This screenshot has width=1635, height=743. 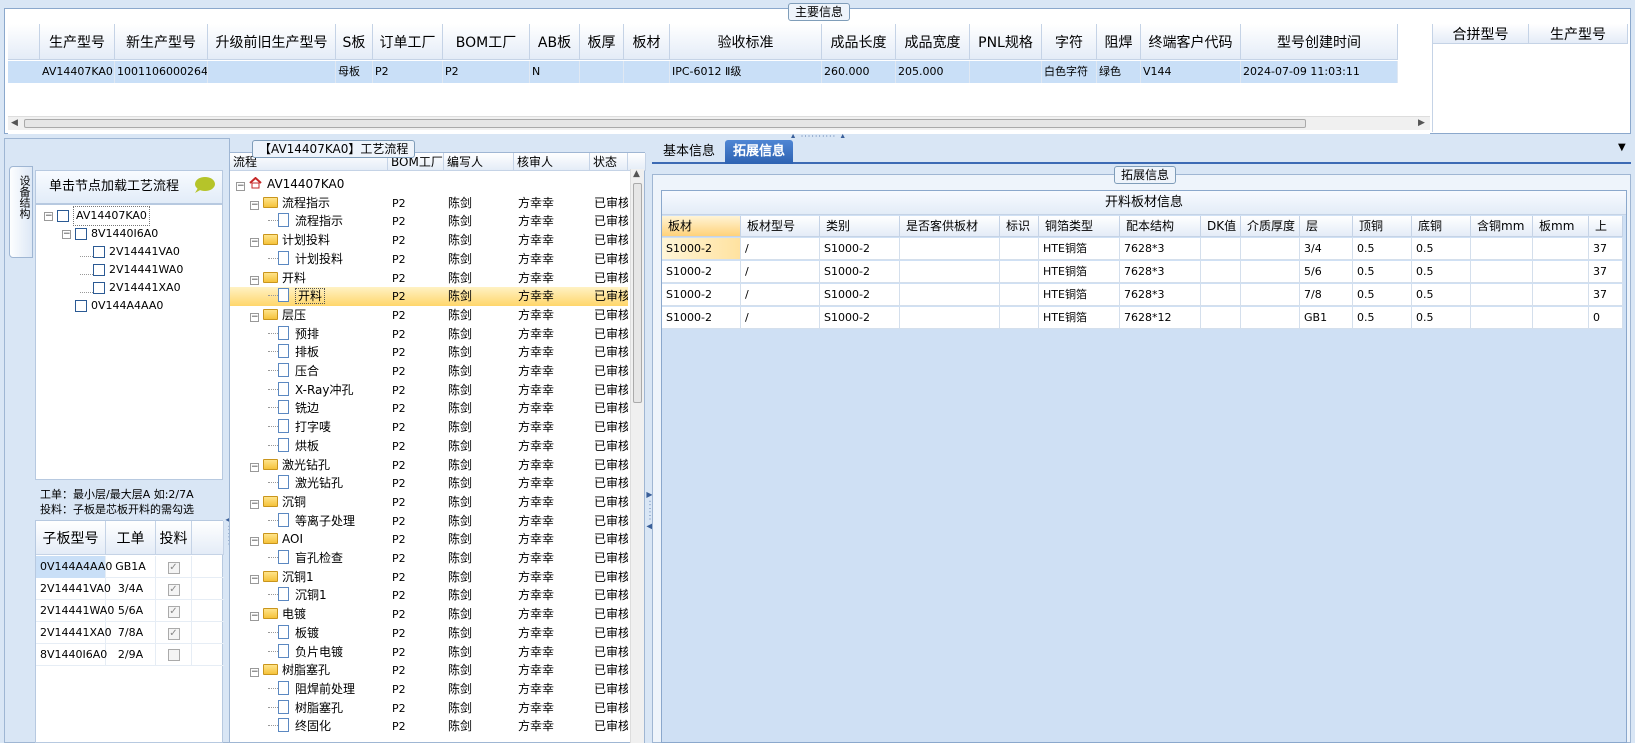 What do you see at coordinates (130, 589) in the screenshot?
I see `sub-board-row: 2V14441VA0 3/4A ✓` at bounding box center [130, 589].